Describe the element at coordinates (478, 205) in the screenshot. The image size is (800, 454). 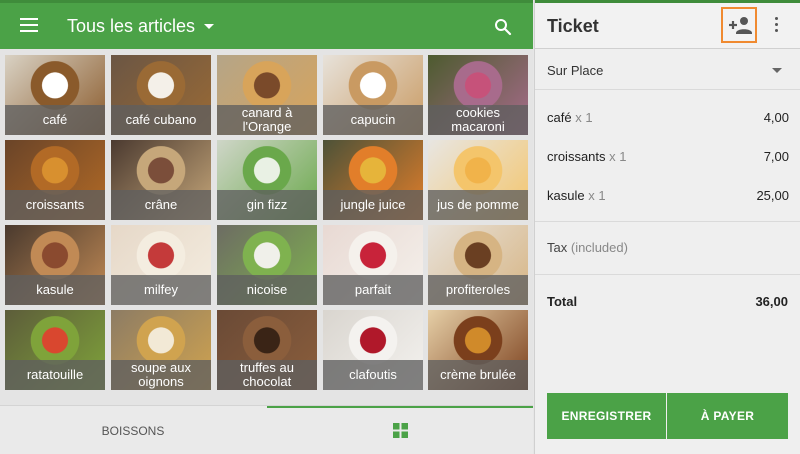
I see `item-label: jus de pomme` at that location.